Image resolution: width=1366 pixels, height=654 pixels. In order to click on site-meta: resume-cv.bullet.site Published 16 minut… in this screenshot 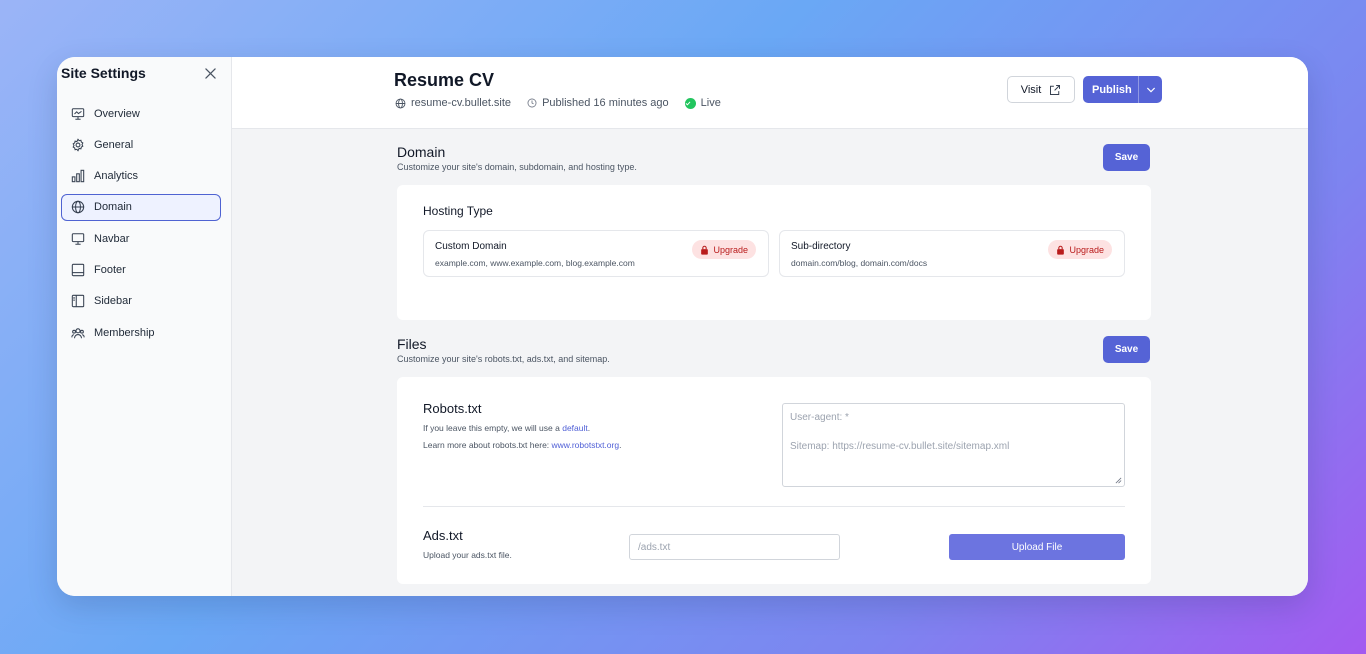, I will do `click(566, 103)`.